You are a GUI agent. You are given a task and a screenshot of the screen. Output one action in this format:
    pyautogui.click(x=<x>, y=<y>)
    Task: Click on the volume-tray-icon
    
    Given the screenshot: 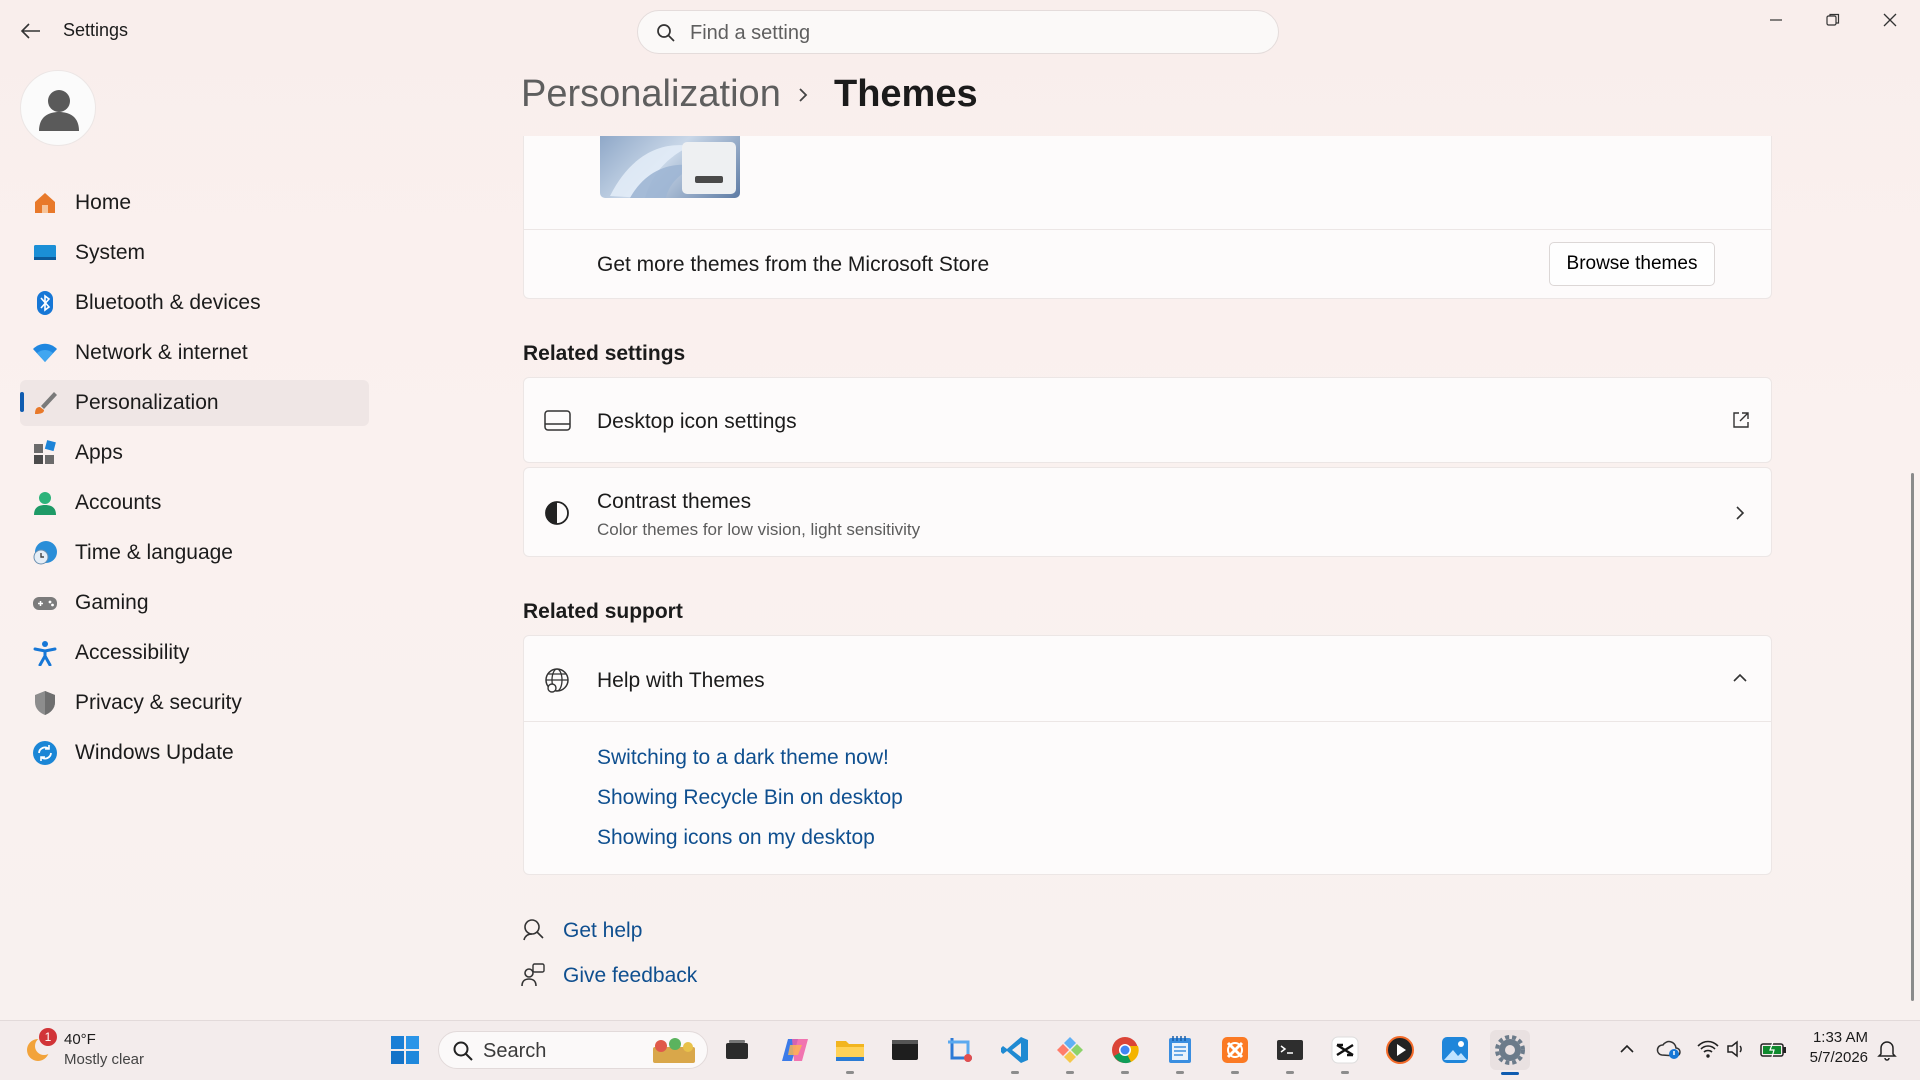 What is the action you would take?
    pyautogui.click(x=1737, y=1049)
    